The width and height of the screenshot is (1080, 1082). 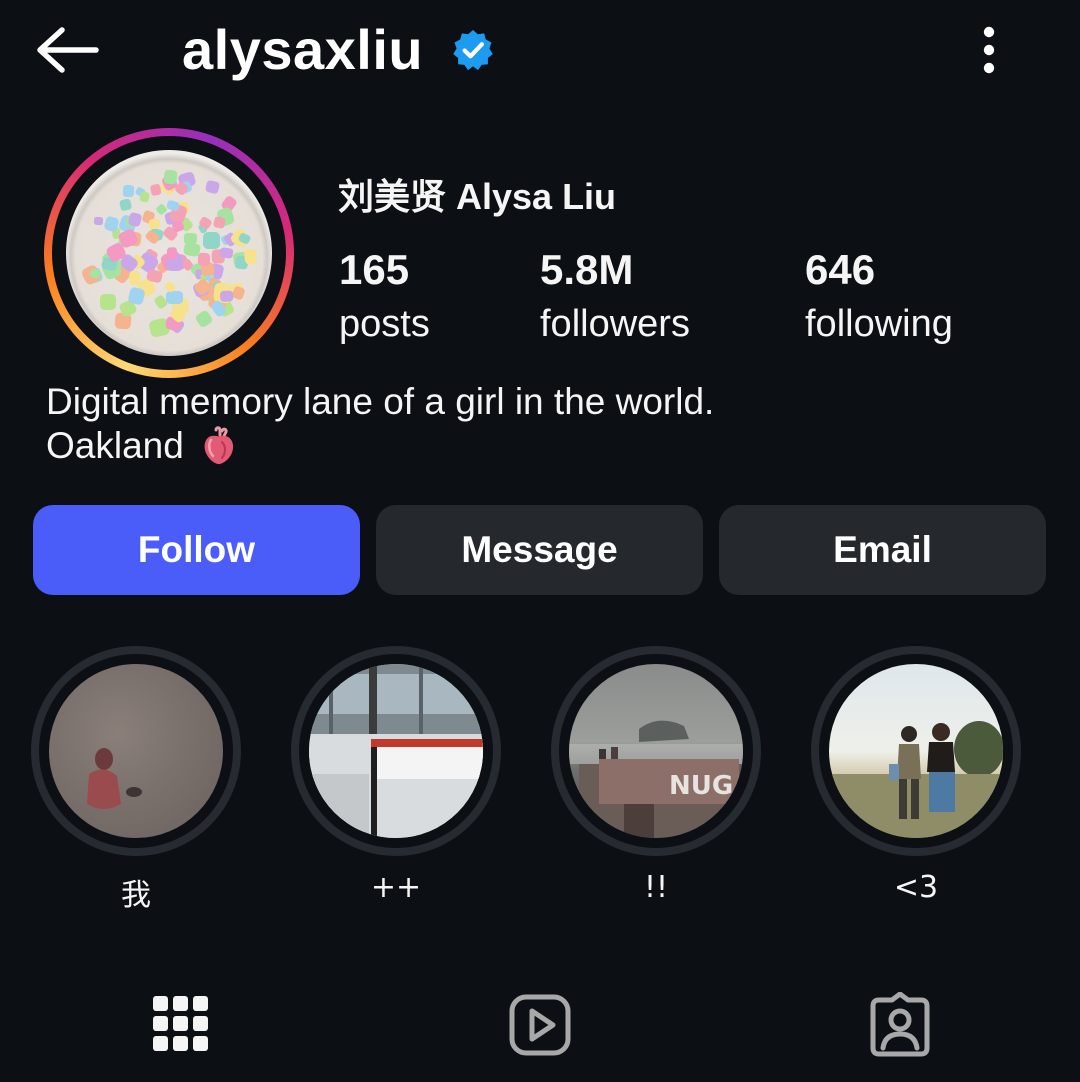 I want to click on grid-icon, so click(x=180, y=1025).